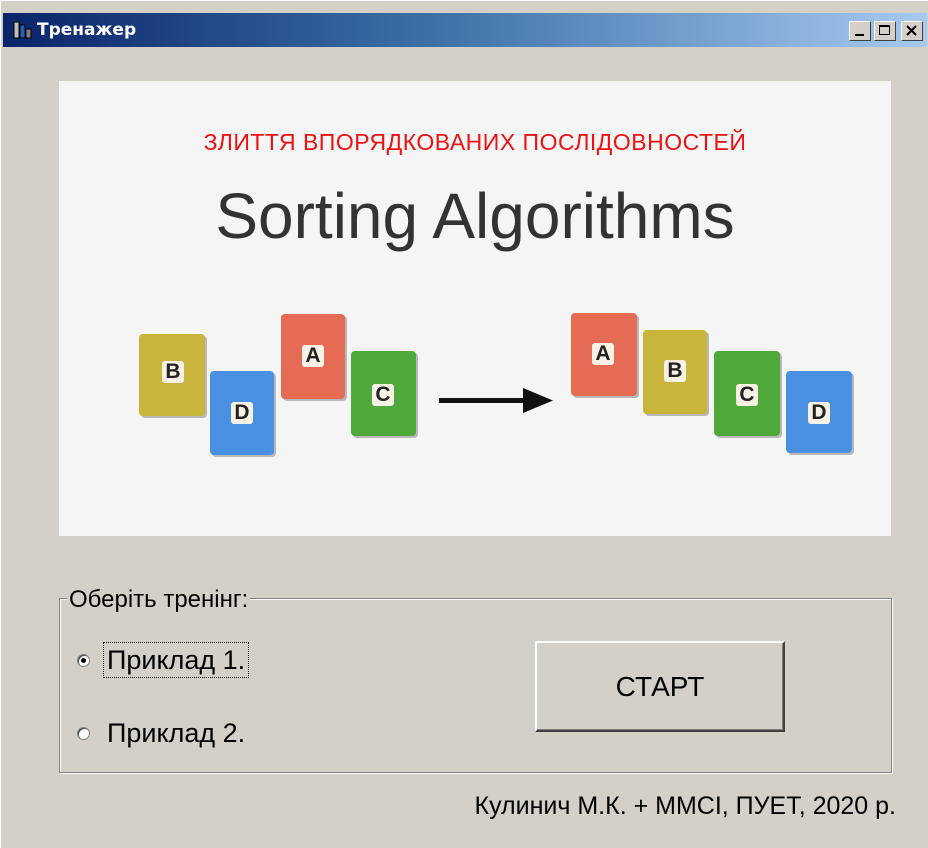 Image resolution: width=928 pixels, height=848 pixels. Describe the element at coordinates (475, 142) in the screenshot. I see `banner-subtitle: ЗЛИТТЯ ВПОРЯДКОВАНИХ ПОСЛІДОВНОСТЕЙ` at that location.